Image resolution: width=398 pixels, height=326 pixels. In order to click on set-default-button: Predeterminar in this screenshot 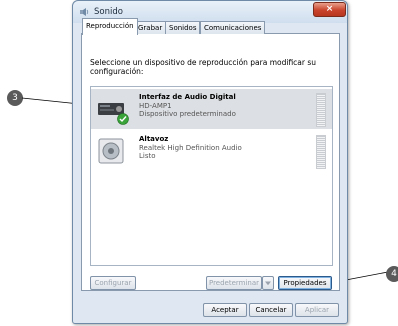, I will do `click(234, 283)`.